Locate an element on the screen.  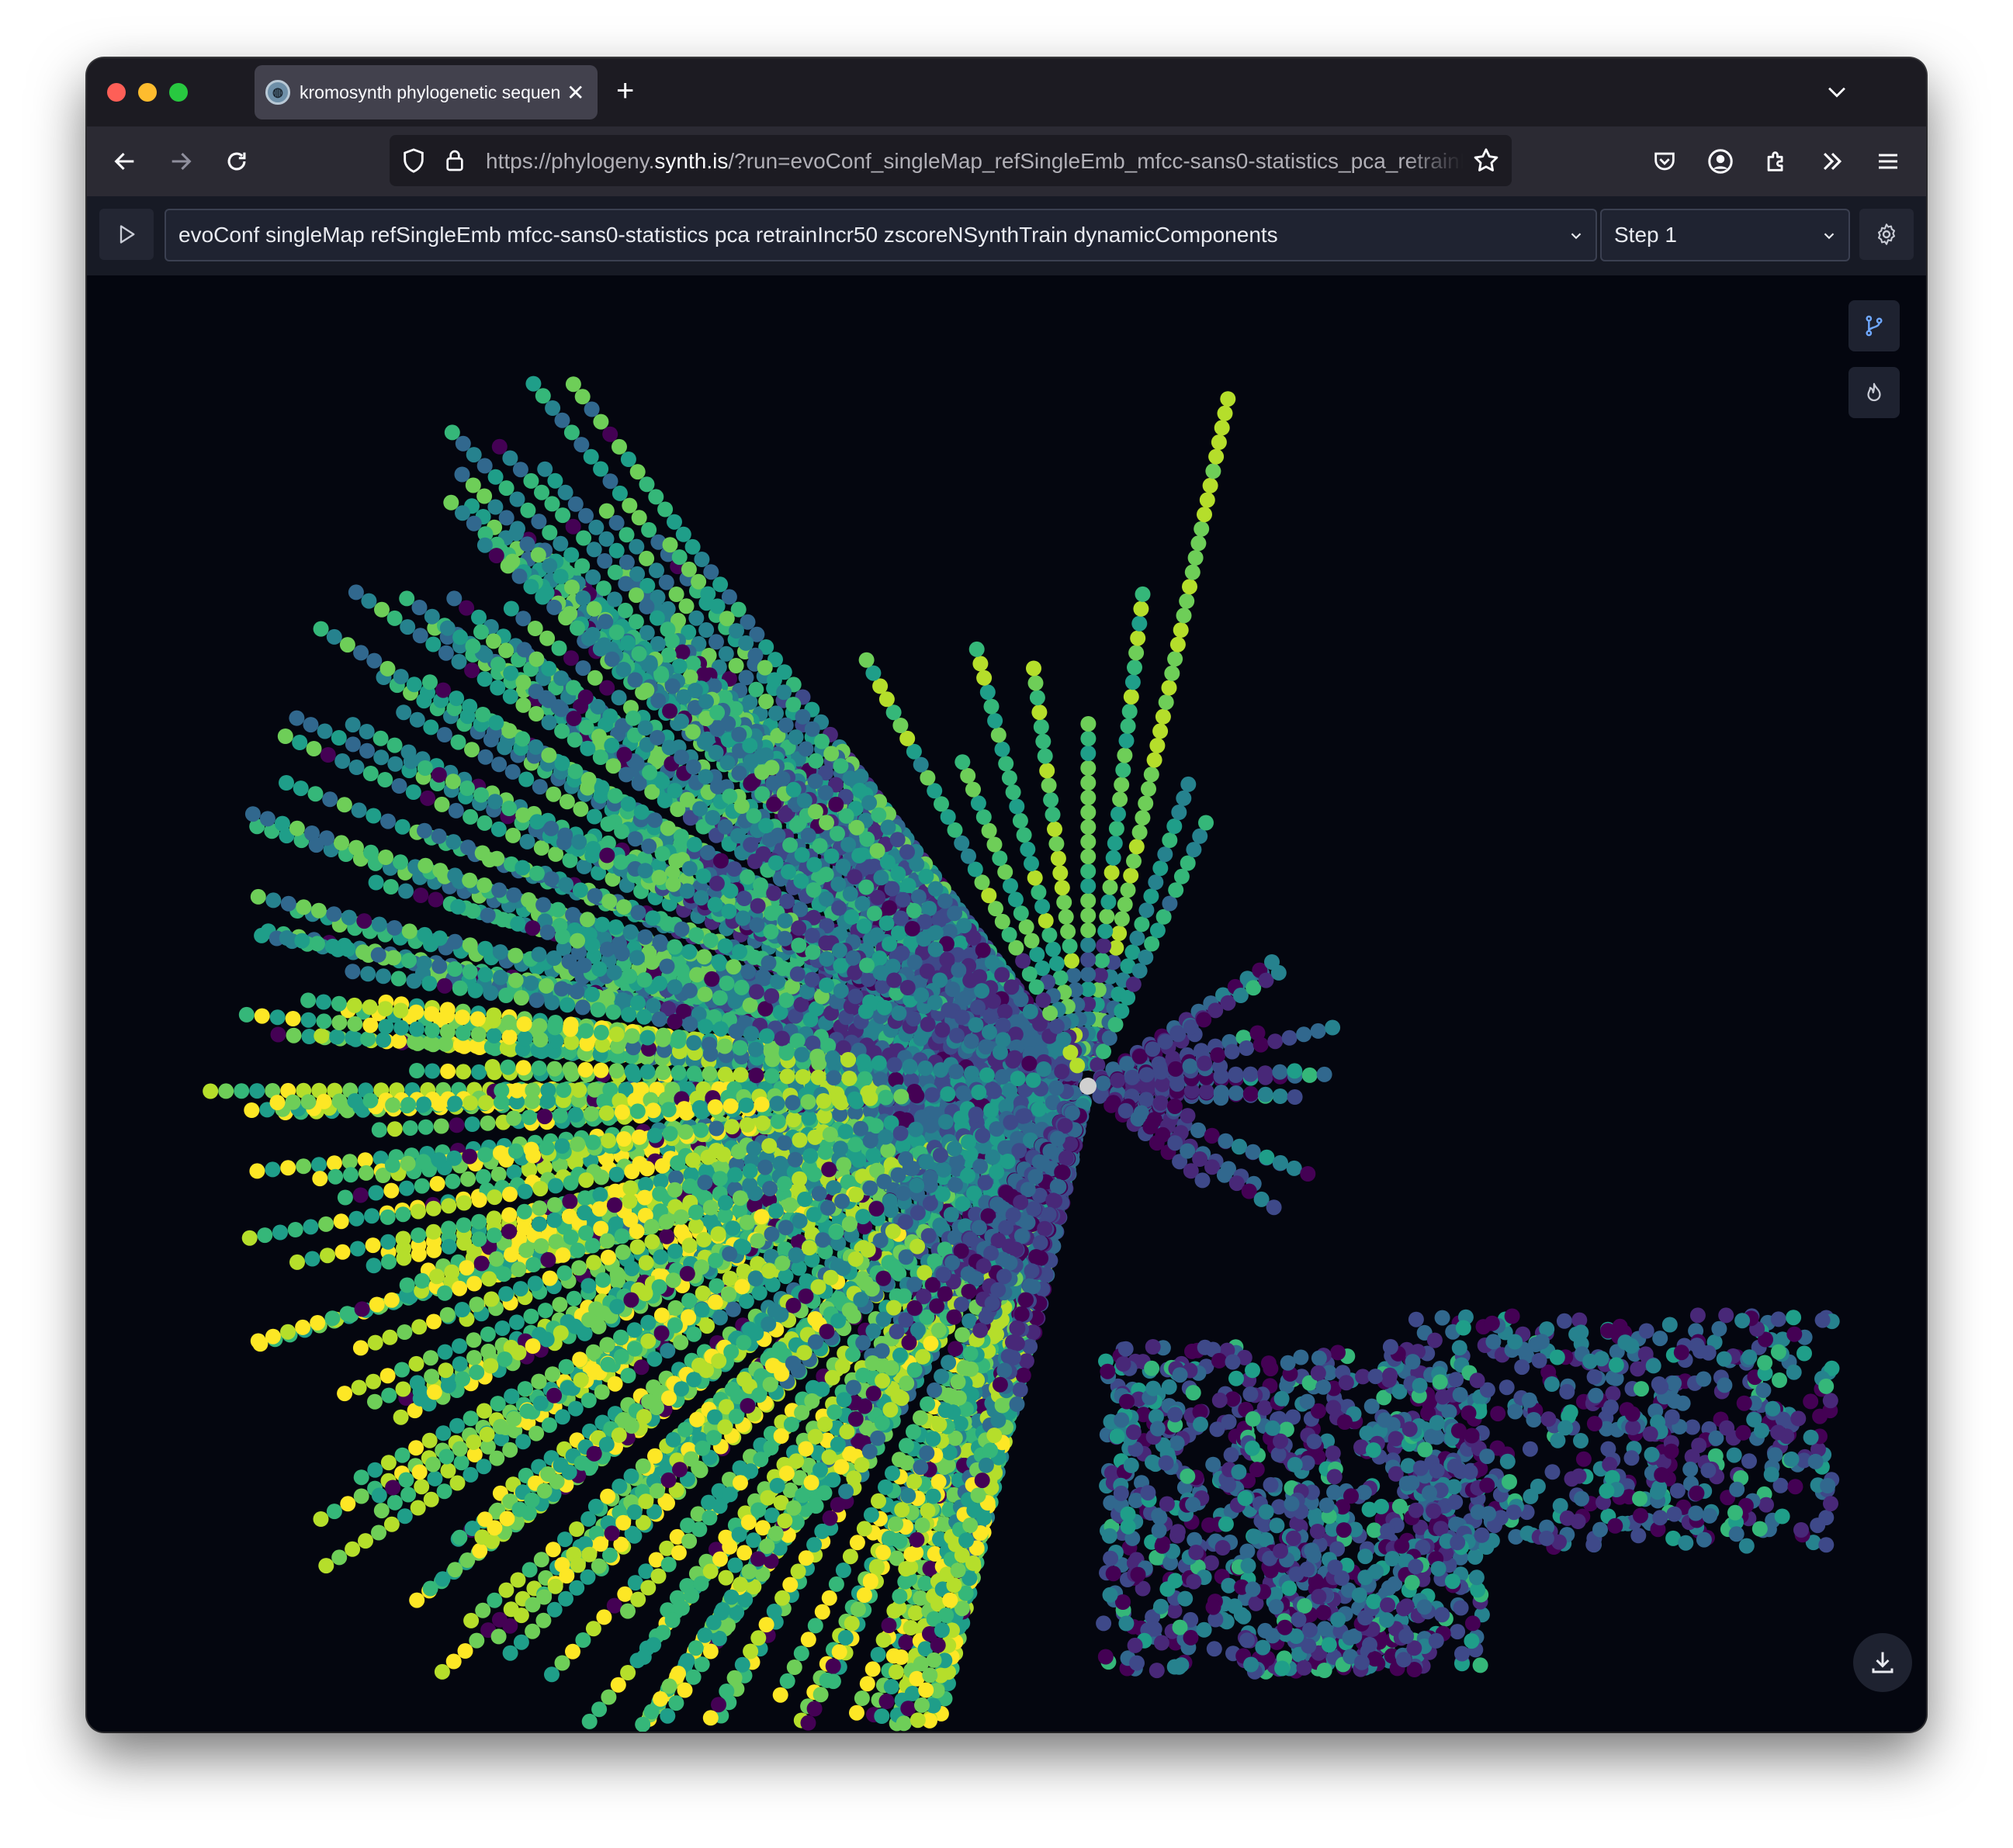
overflow-button is located at coordinates (1832, 161).